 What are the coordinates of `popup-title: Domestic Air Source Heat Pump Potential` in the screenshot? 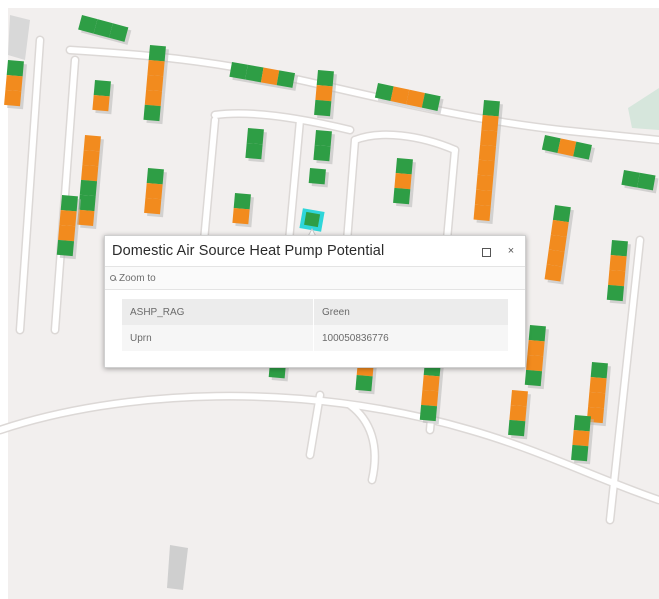 It's located at (248, 251).